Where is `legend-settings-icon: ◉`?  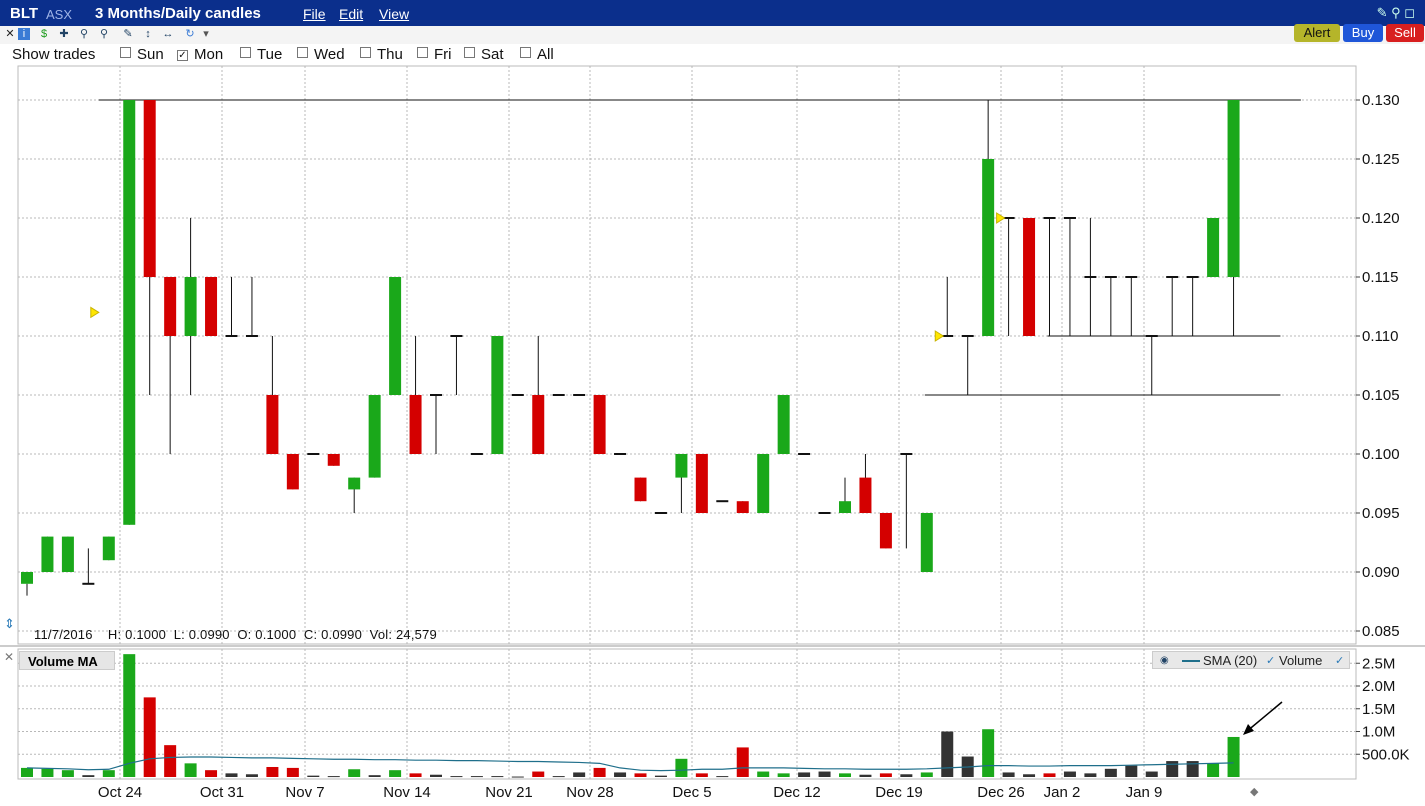 legend-settings-icon: ◉ is located at coordinates (1164, 661).